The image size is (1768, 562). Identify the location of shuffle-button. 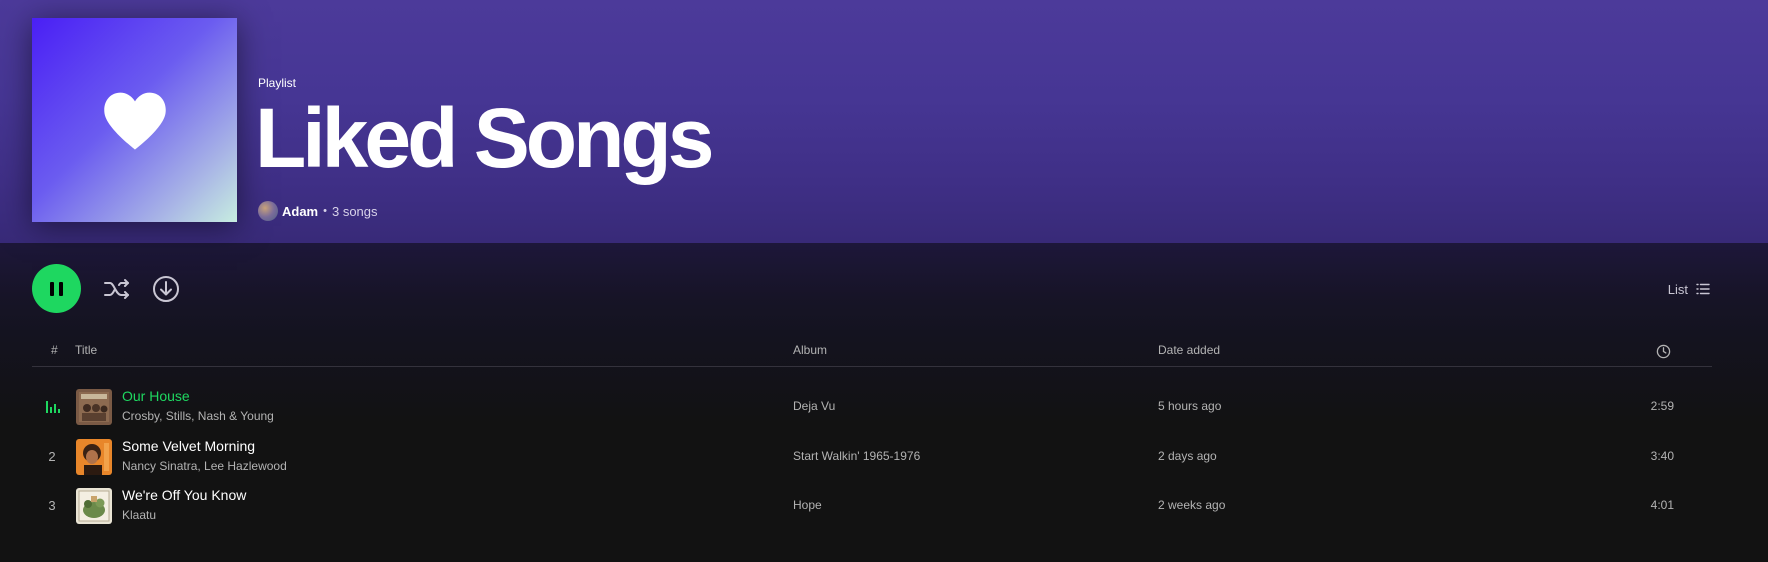
(117, 289).